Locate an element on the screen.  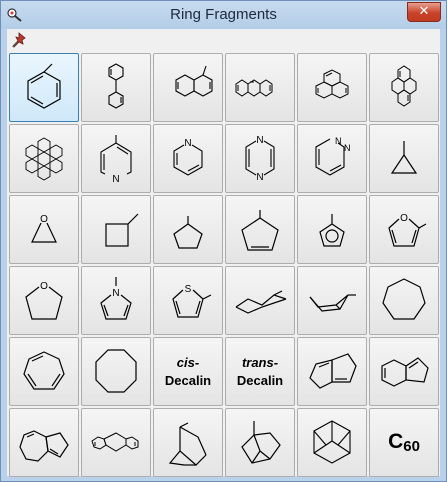
pyrrole-icon: N is located at coordinates (116, 298).